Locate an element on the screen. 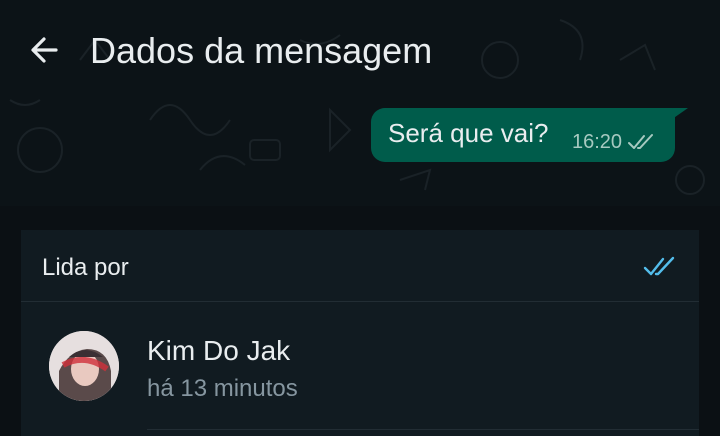 The height and width of the screenshot is (436, 720). arrow-left-icon is located at coordinates (44, 50).